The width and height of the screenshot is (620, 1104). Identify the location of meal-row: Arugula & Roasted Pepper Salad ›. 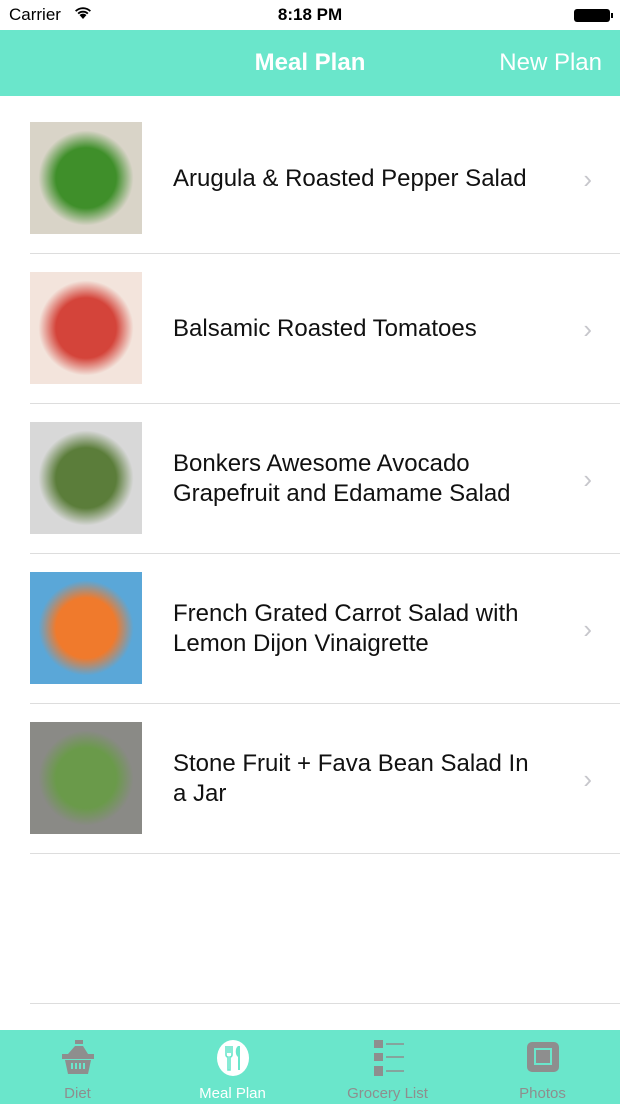
(325, 179).